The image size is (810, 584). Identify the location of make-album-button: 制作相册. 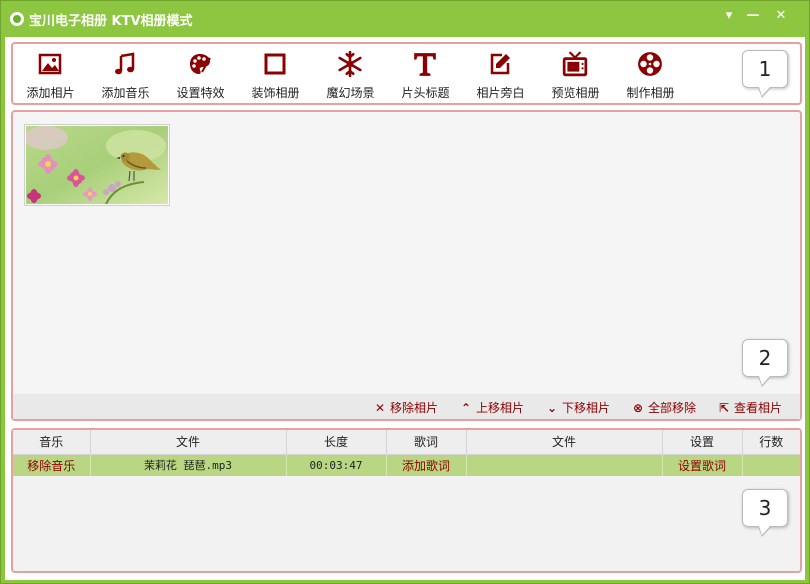
(650, 73).